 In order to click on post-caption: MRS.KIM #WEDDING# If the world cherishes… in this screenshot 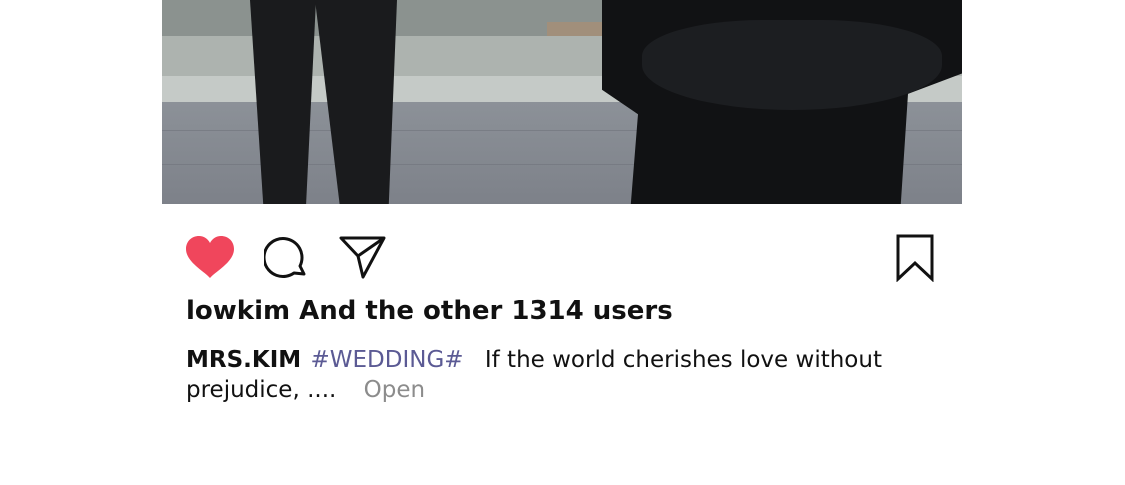, I will do `click(536, 375)`.